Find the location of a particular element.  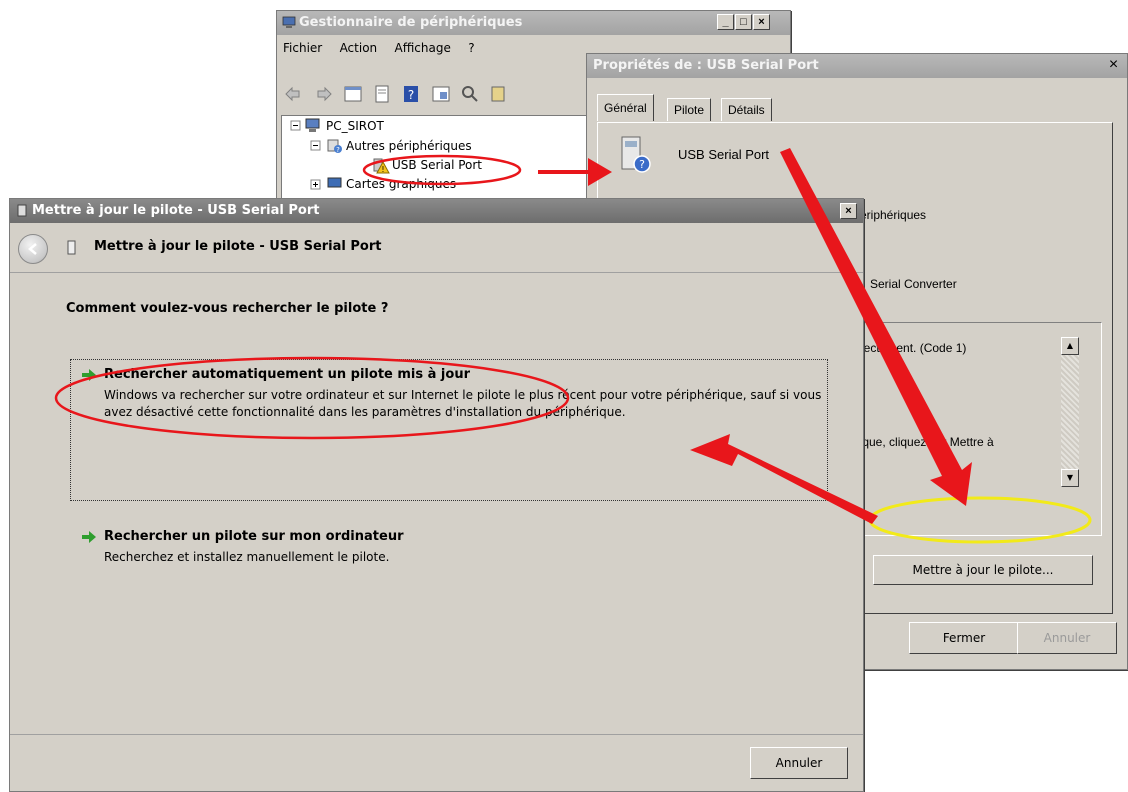

menu-help: ? is located at coordinates (471, 48).